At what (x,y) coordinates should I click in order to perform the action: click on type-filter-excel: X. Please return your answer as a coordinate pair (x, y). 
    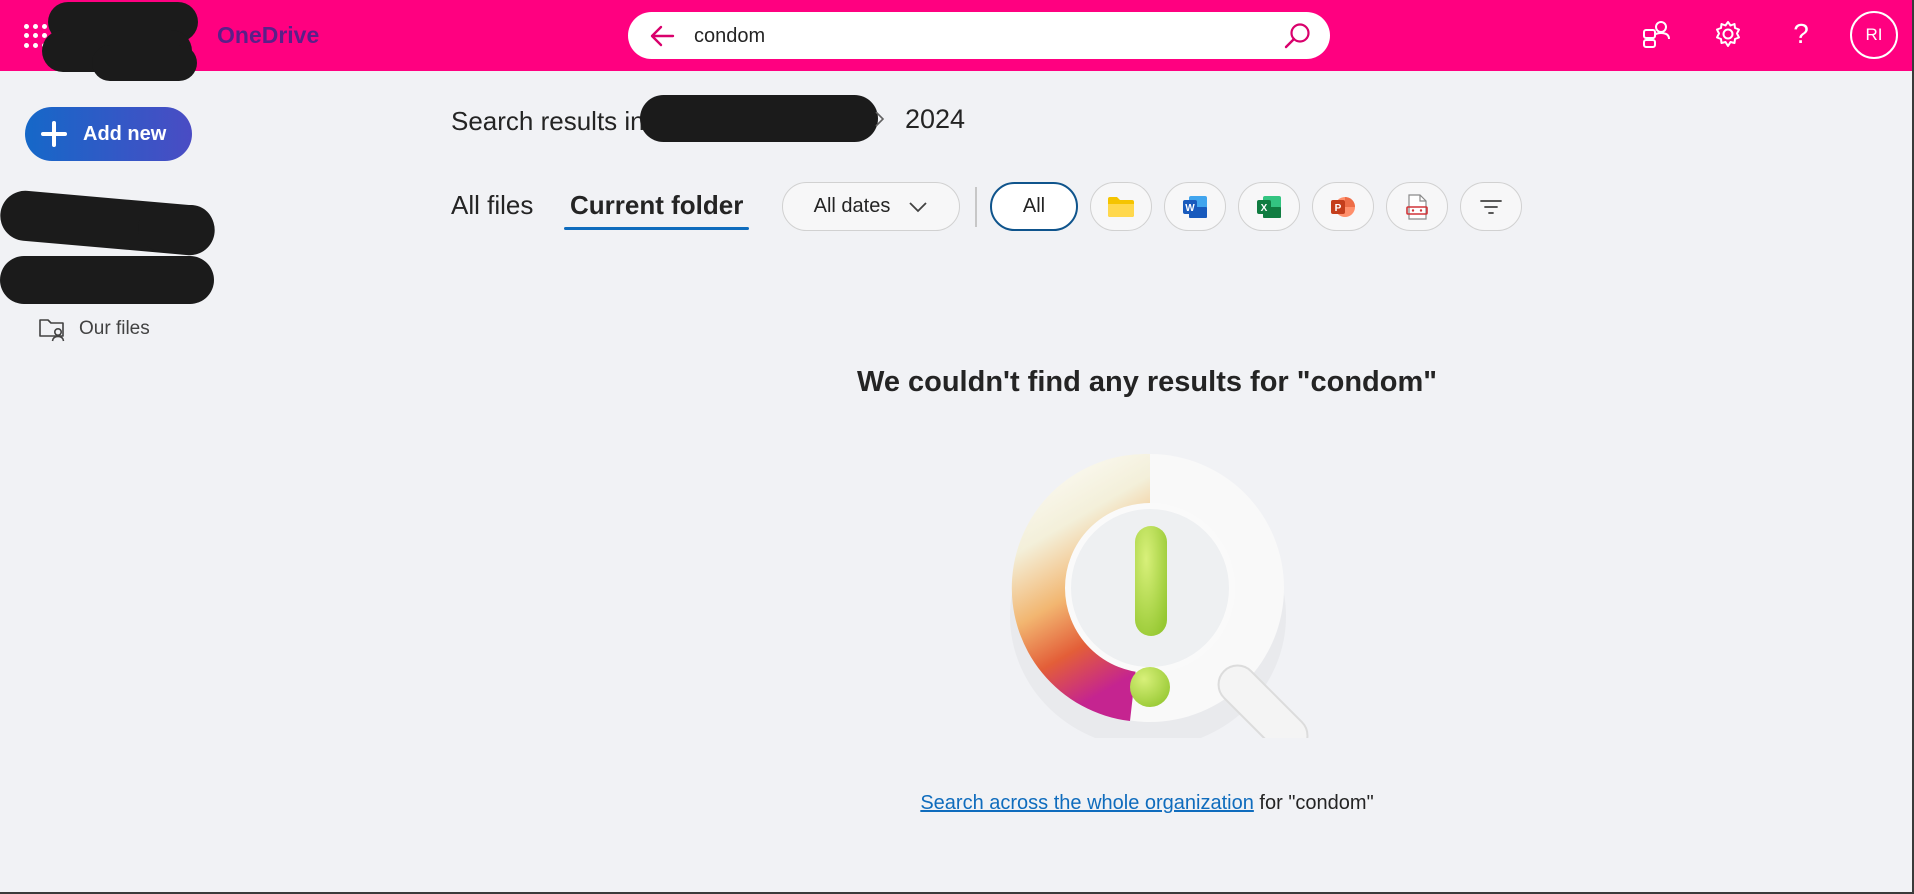
    Looking at the image, I should click on (1269, 206).